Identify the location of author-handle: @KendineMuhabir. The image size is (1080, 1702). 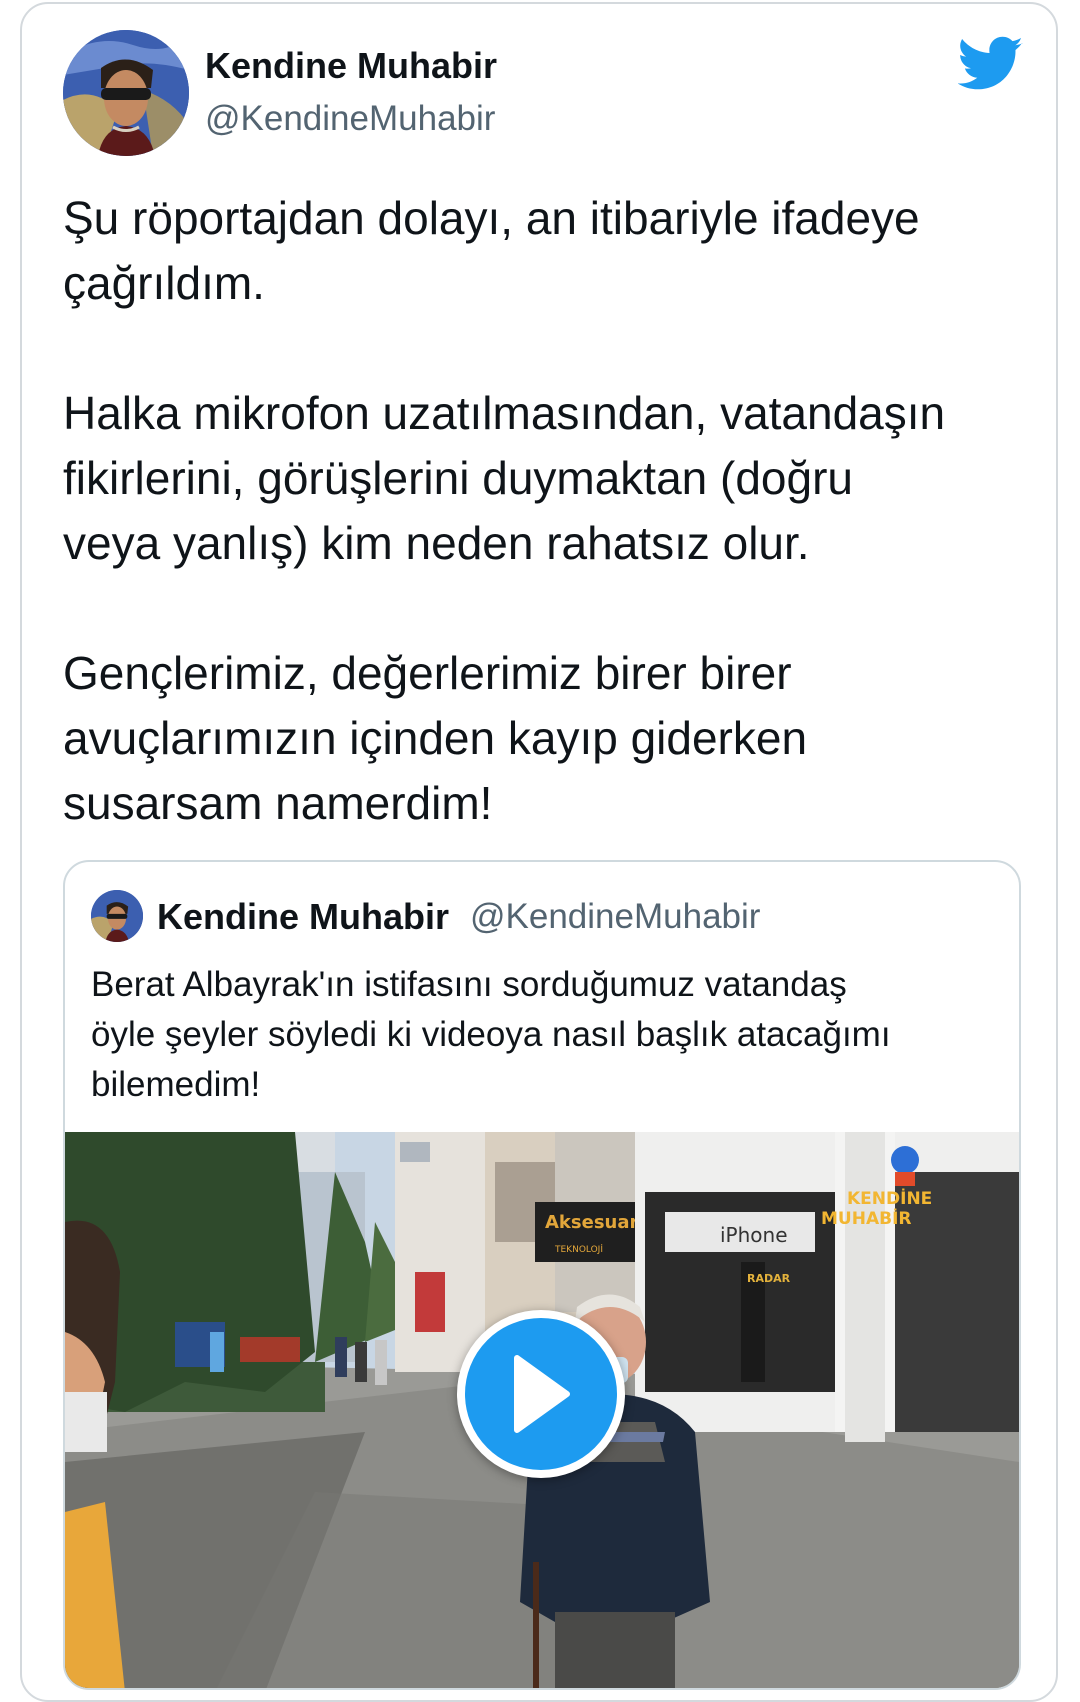
(350, 119).